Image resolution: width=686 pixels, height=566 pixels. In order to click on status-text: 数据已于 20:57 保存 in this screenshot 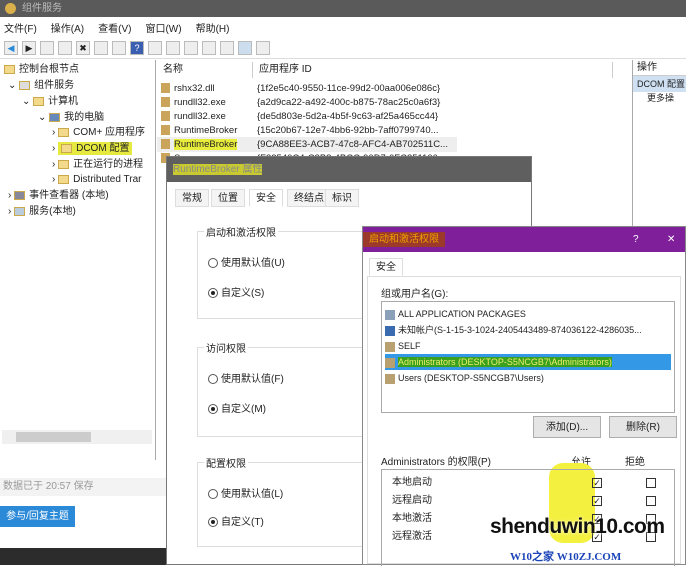, I will do `click(84, 487)`.